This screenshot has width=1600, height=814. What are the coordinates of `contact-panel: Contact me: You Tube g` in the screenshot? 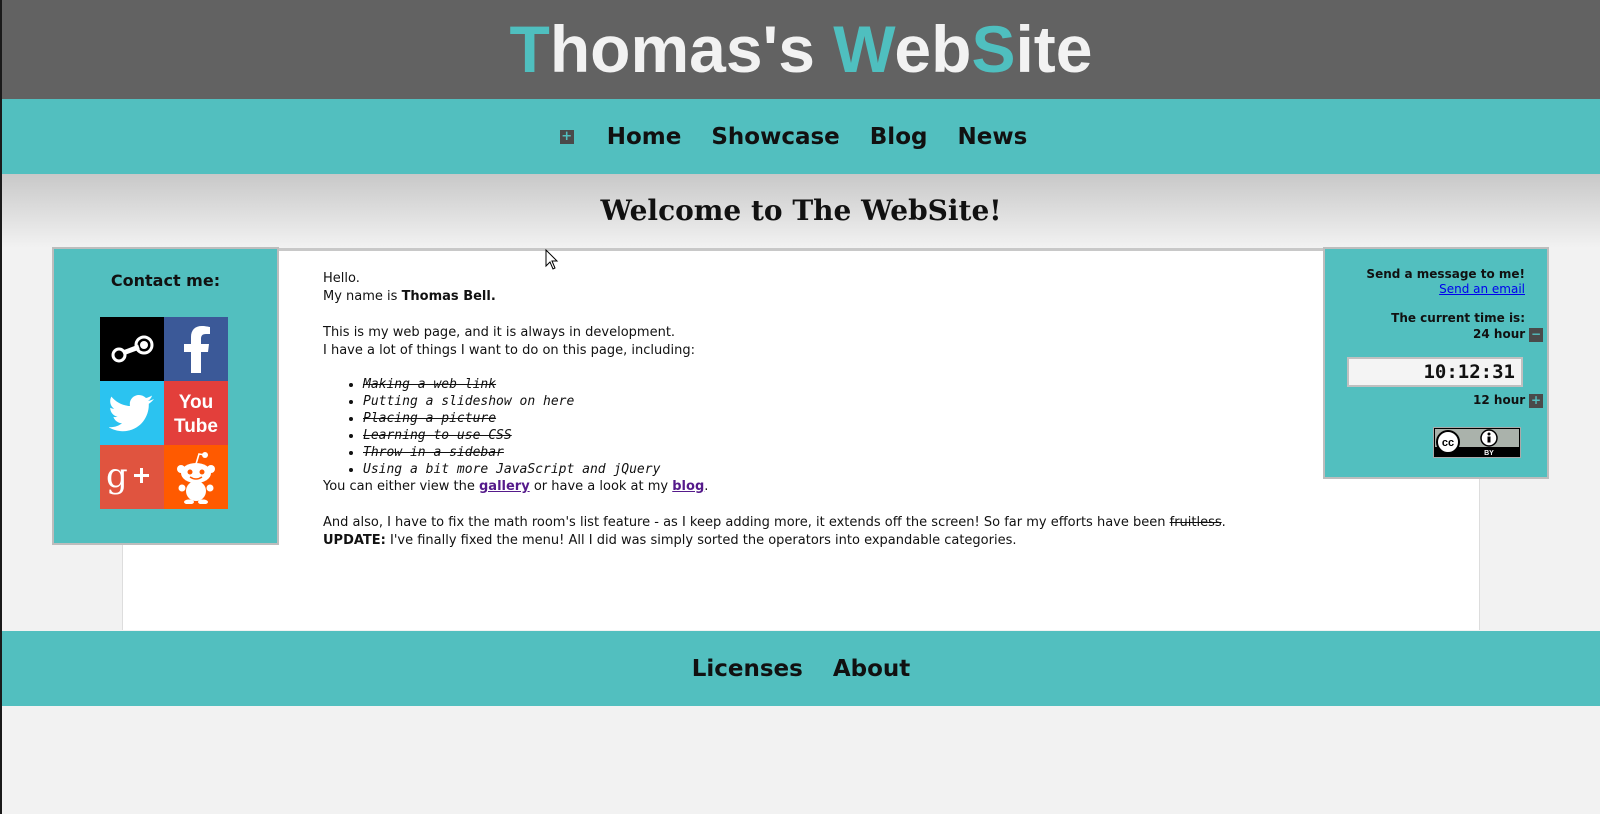 It's located at (165, 396).